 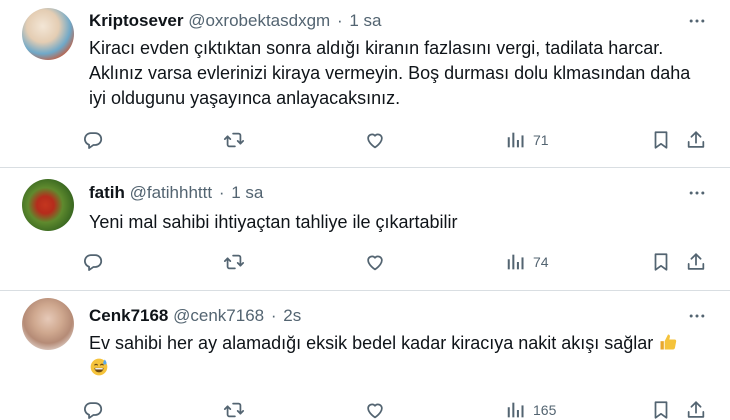 What do you see at coordinates (400, 140) in the screenshot?
I see `action-bar: 71` at bounding box center [400, 140].